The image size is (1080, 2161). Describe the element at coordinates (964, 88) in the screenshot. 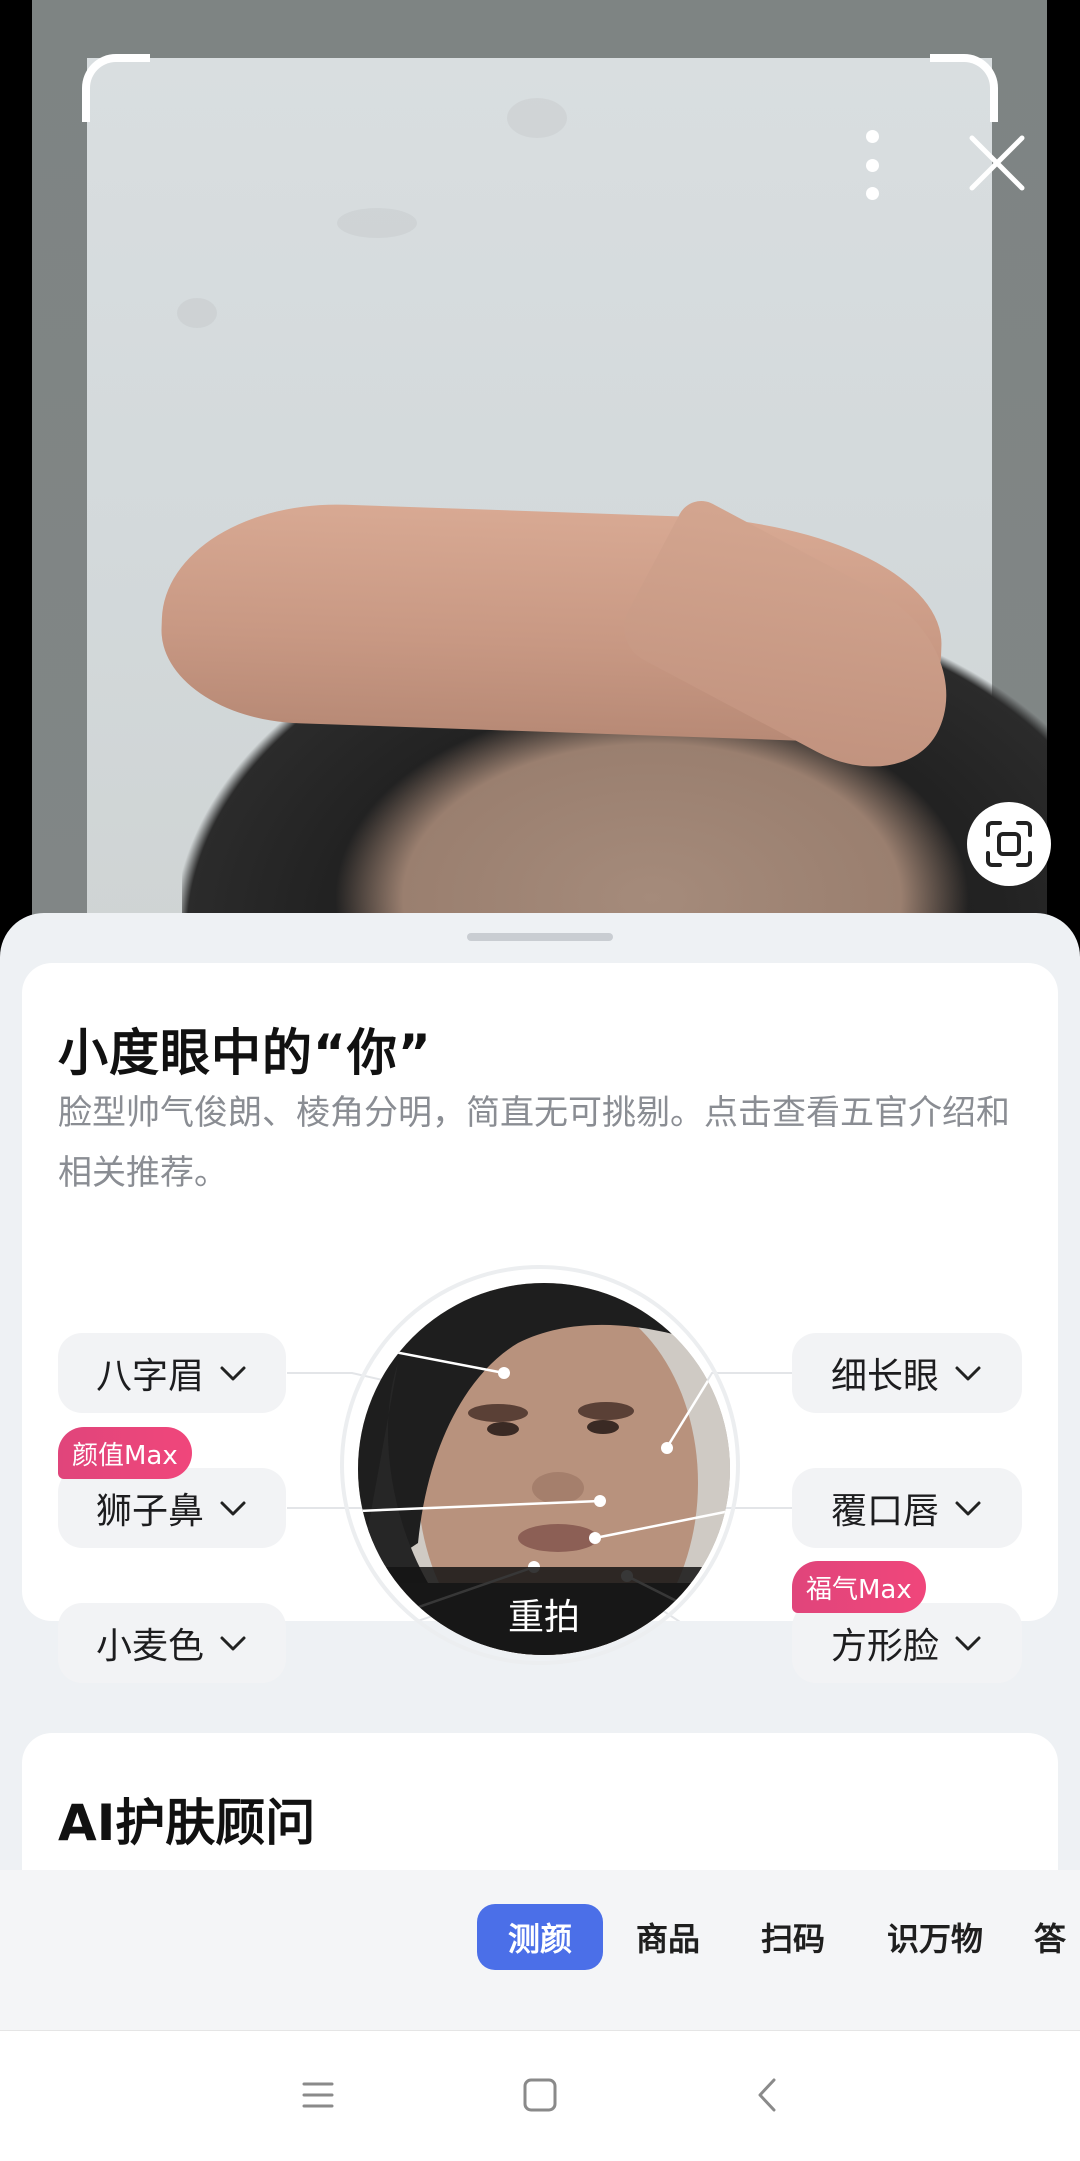

I see `frame-corner-top-right` at that location.